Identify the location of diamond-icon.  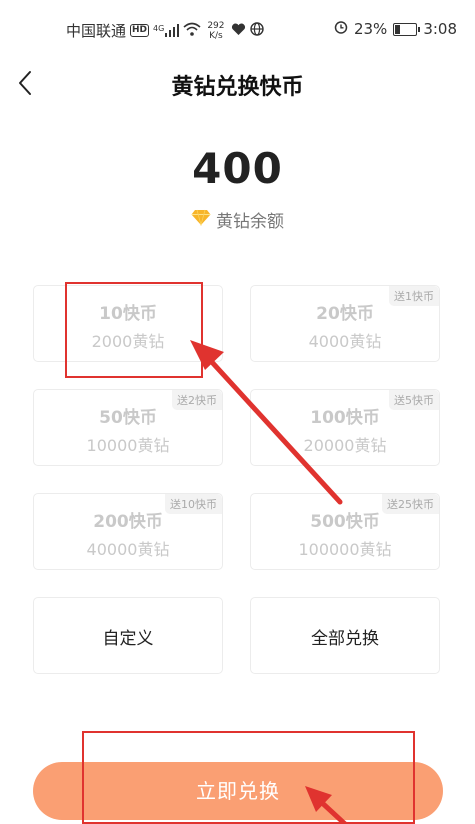
(201, 220).